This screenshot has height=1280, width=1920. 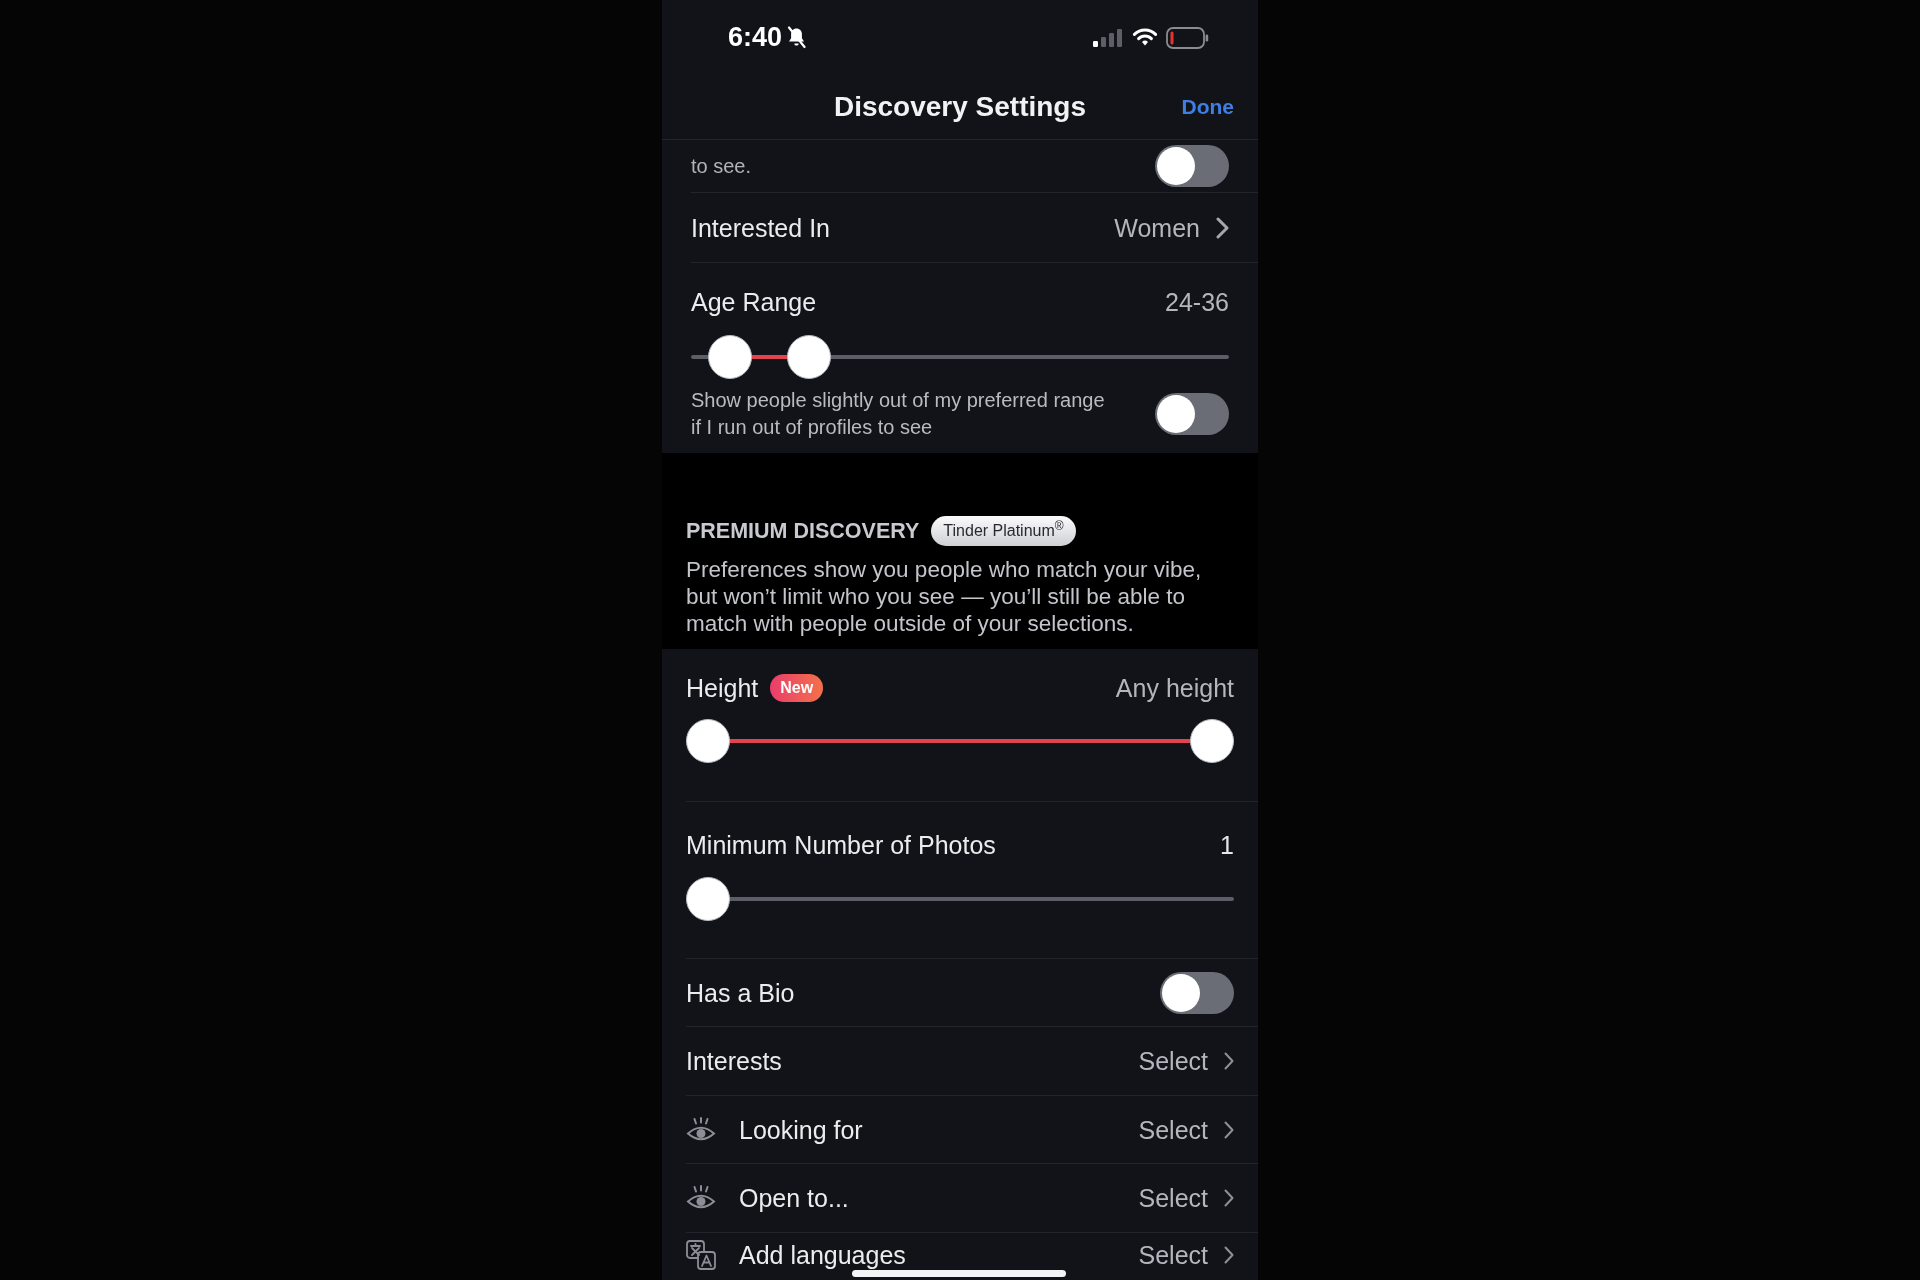 I want to click on signal-icon, so click(x=1108, y=37).